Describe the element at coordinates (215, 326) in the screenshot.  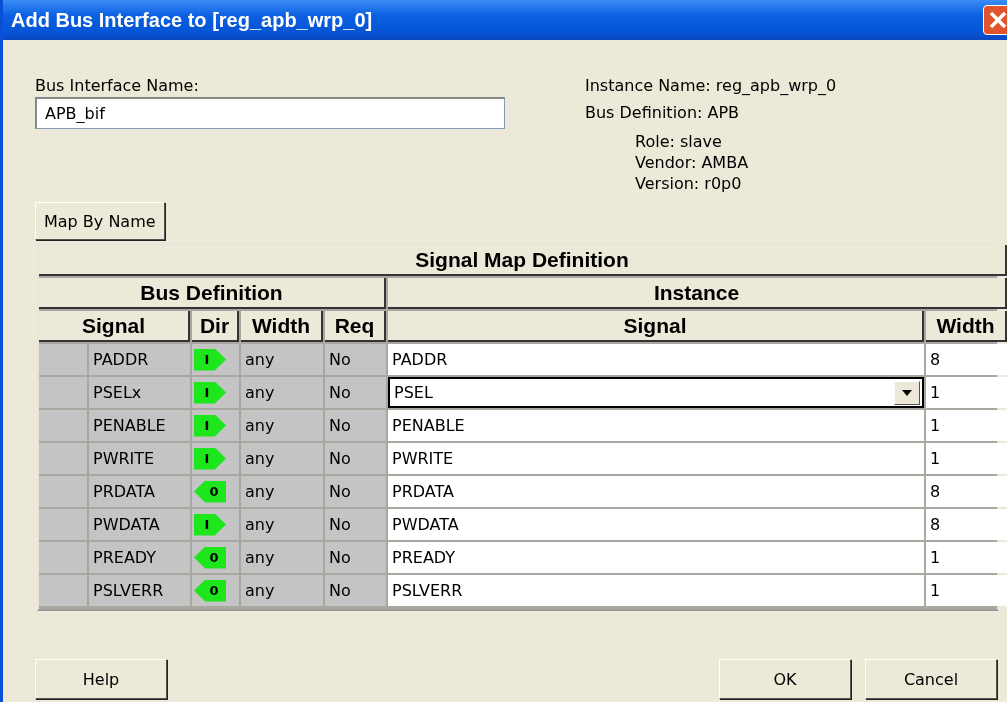
I see `column-header: Dir` at that location.